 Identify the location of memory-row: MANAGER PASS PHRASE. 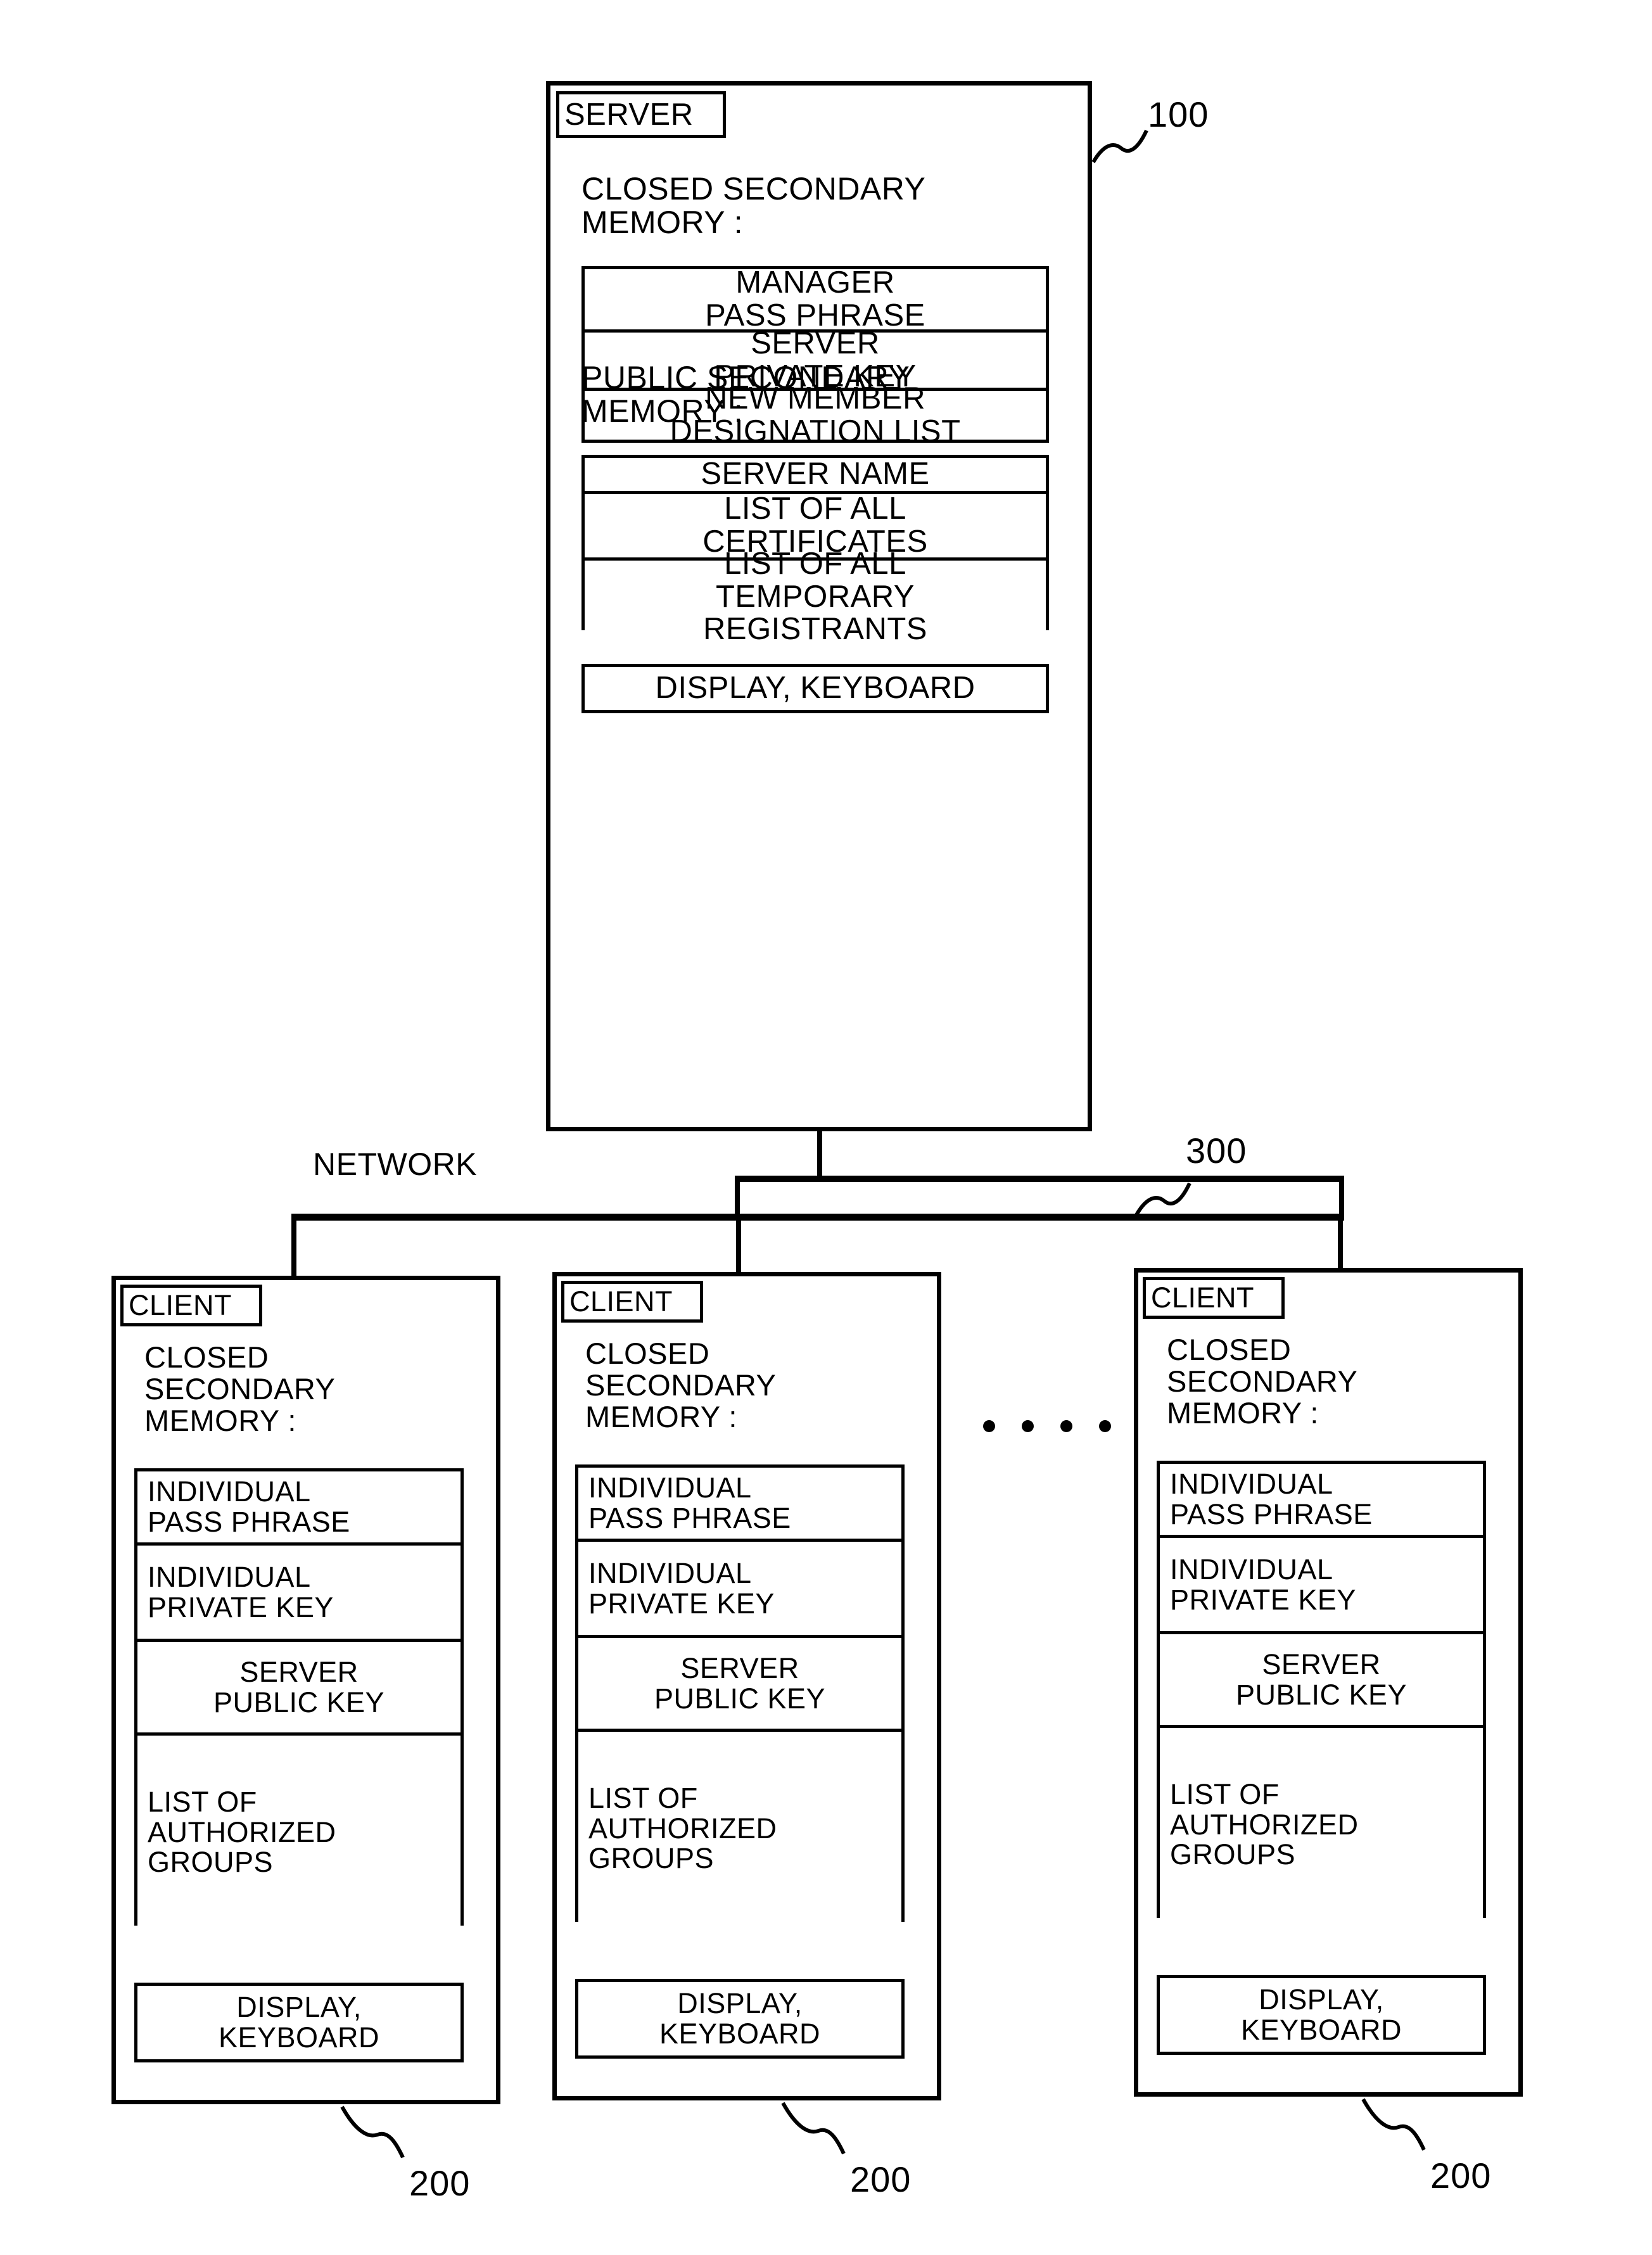
(815, 299).